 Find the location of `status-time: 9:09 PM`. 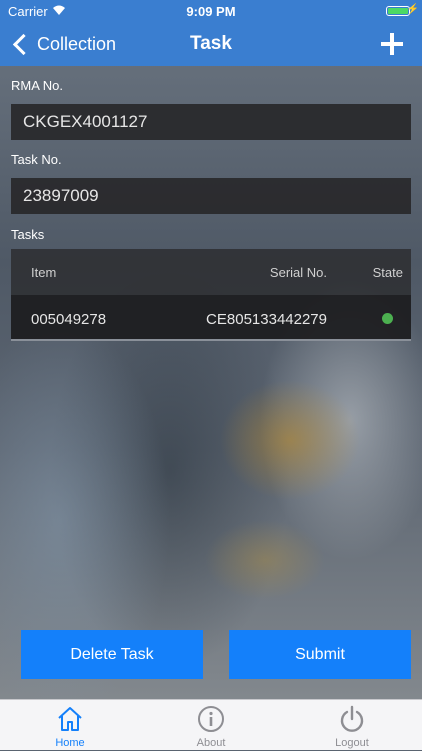

status-time: 9:09 PM is located at coordinates (211, 11).